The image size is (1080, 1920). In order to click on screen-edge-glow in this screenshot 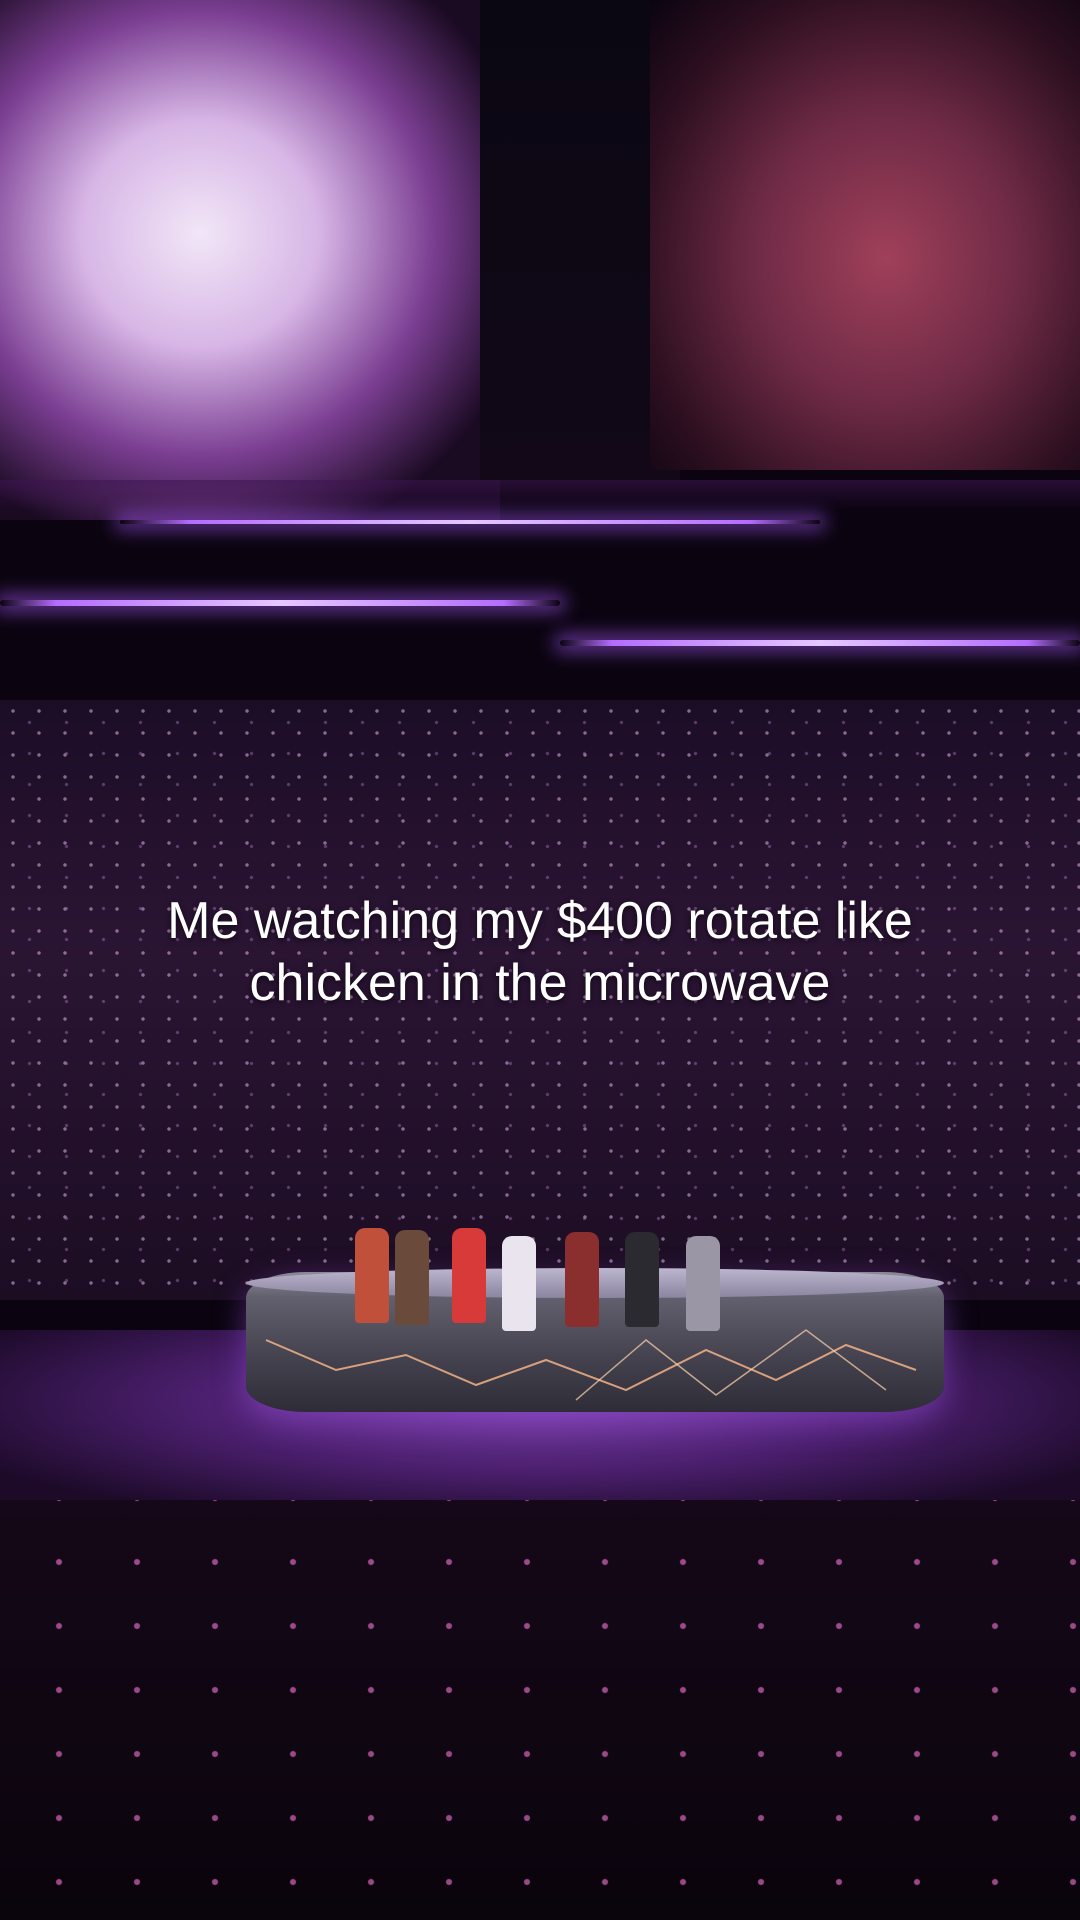, I will do `click(540, 495)`.